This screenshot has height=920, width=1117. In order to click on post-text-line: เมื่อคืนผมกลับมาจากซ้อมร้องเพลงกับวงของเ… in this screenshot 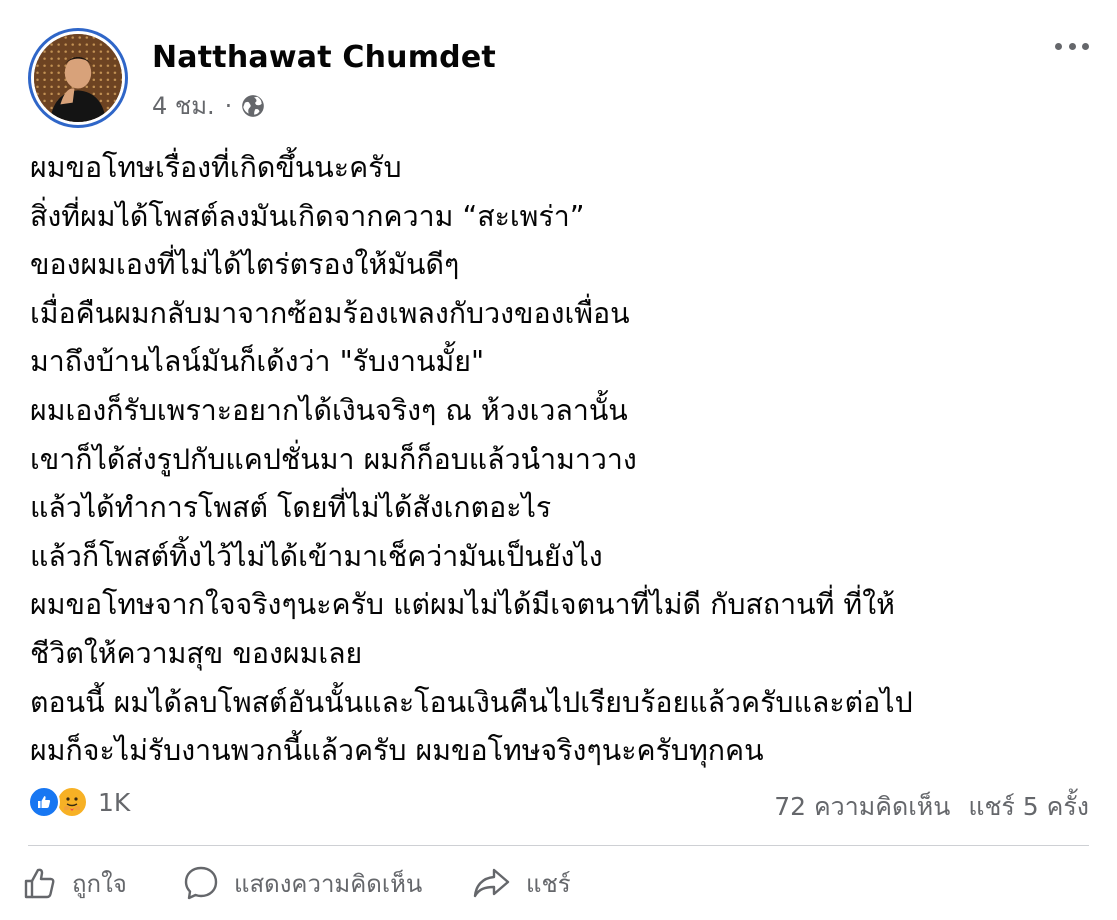, I will do `click(330, 313)`.